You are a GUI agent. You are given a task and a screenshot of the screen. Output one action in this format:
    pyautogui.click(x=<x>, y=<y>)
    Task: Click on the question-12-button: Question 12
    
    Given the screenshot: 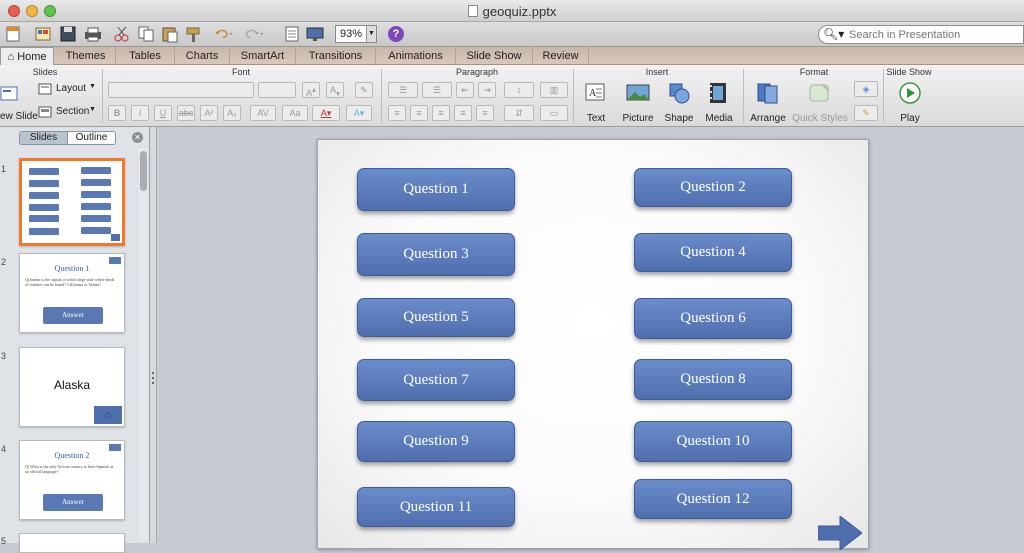 What is the action you would take?
    pyautogui.click(x=713, y=499)
    